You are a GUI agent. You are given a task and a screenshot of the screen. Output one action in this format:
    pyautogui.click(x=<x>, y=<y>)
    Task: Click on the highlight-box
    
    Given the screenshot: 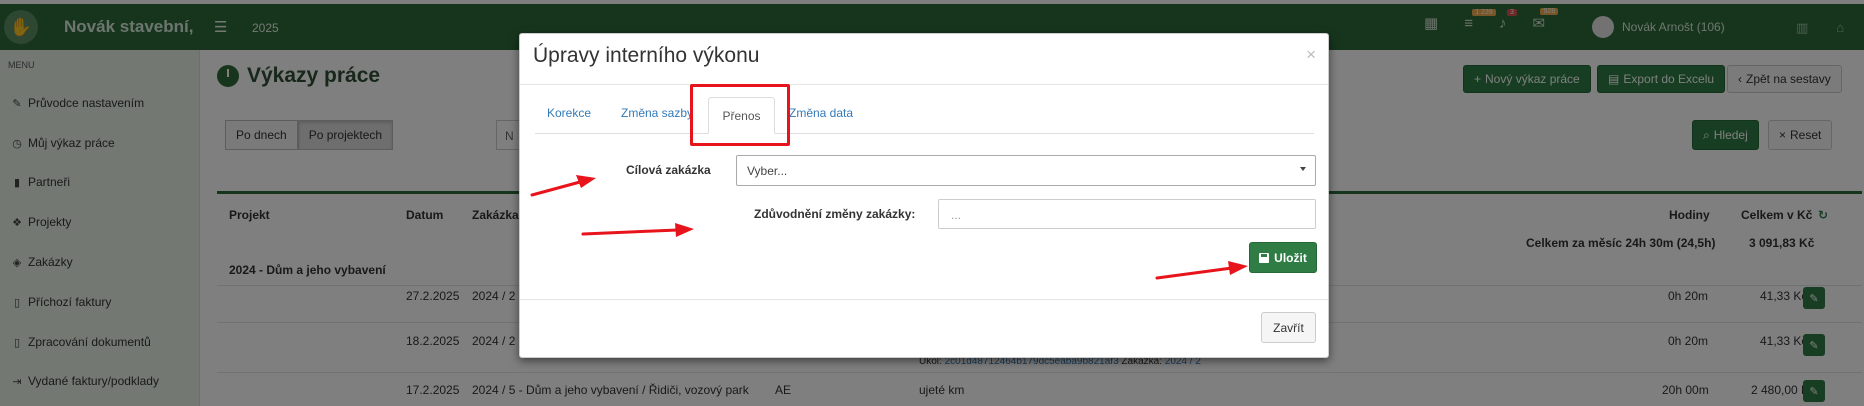 What is the action you would take?
    pyautogui.click(x=740, y=115)
    